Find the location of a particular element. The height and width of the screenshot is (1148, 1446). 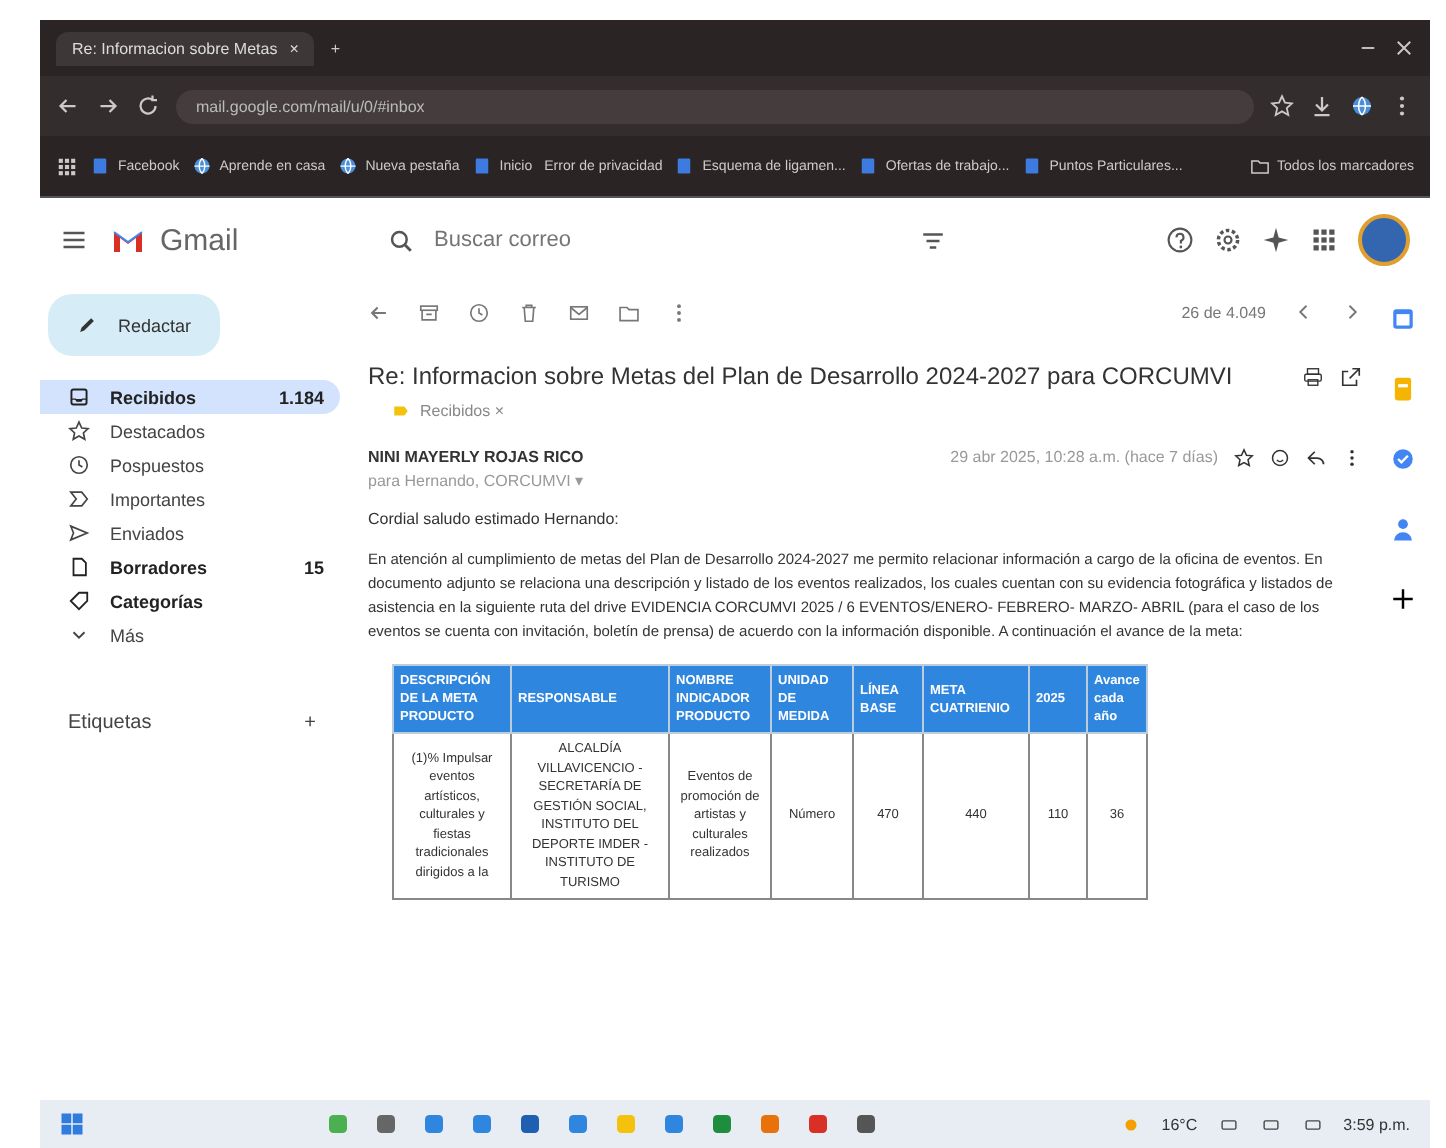

label-chip: Recibidos × is located at coordinates (462, 411).